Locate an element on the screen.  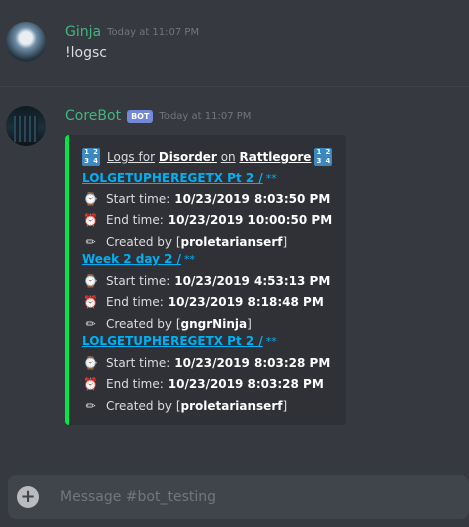
end-time-value: 10/23/2019 8:03:28 PM is located at coordinates (245, 383).